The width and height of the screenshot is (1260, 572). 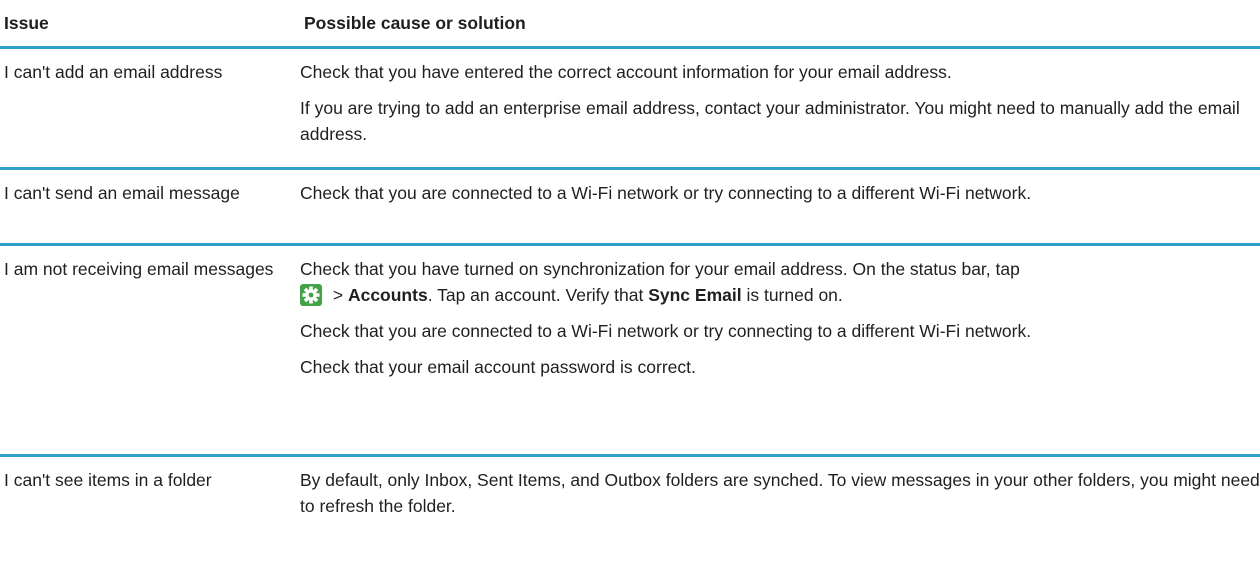 I want to click on sync-end: is turned on., so click(x=792, y=295).